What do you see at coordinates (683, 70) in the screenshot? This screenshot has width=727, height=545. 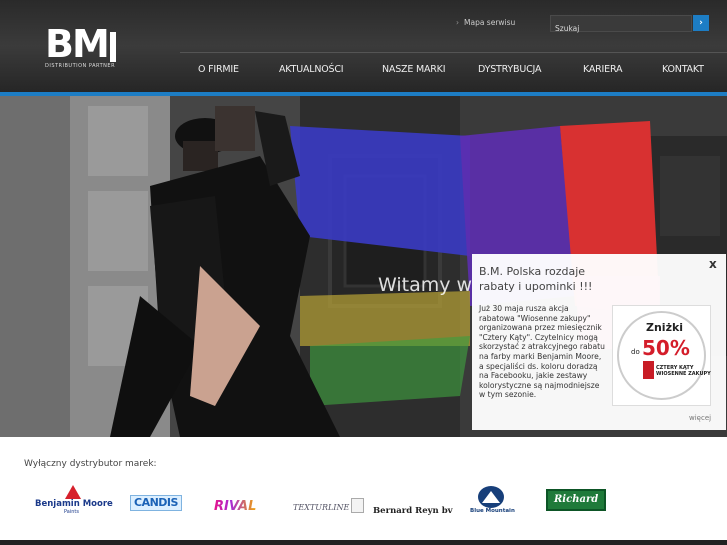 I see `nav-item-kontakt: KONTAKT` at bounding box center [683, 70].